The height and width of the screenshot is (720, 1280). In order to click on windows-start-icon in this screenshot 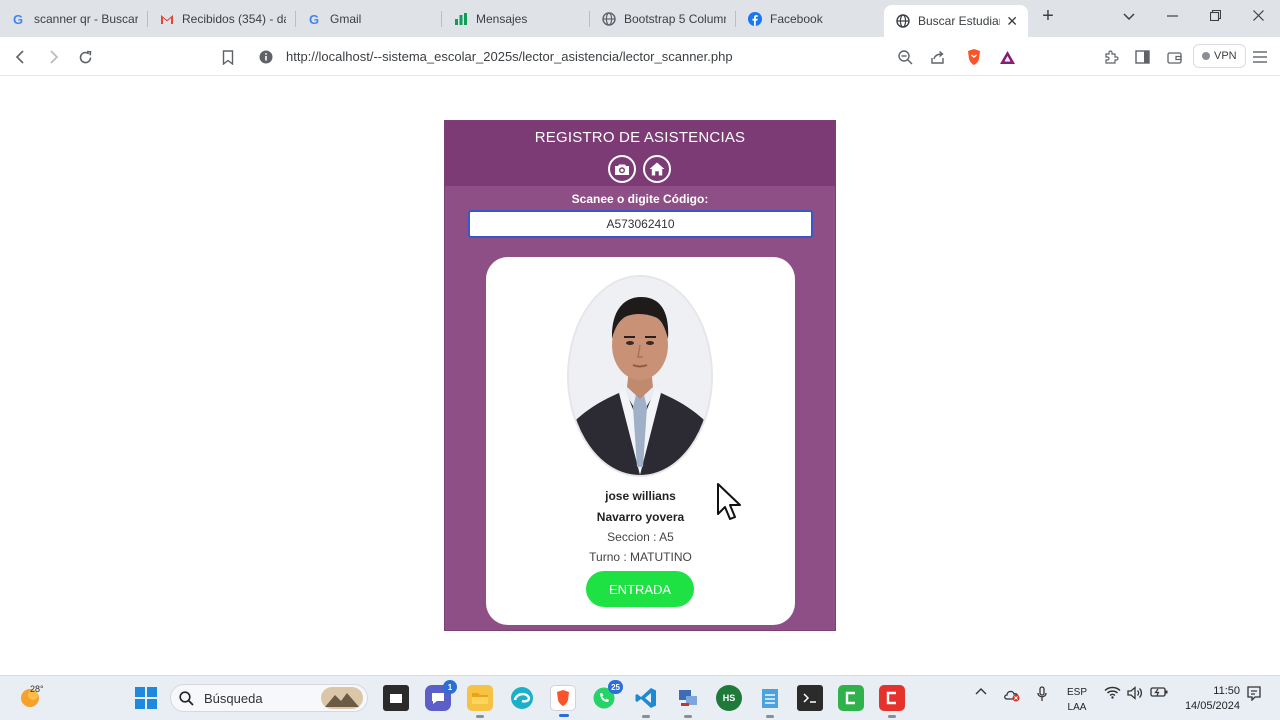, I will do `click(146, 700)`.